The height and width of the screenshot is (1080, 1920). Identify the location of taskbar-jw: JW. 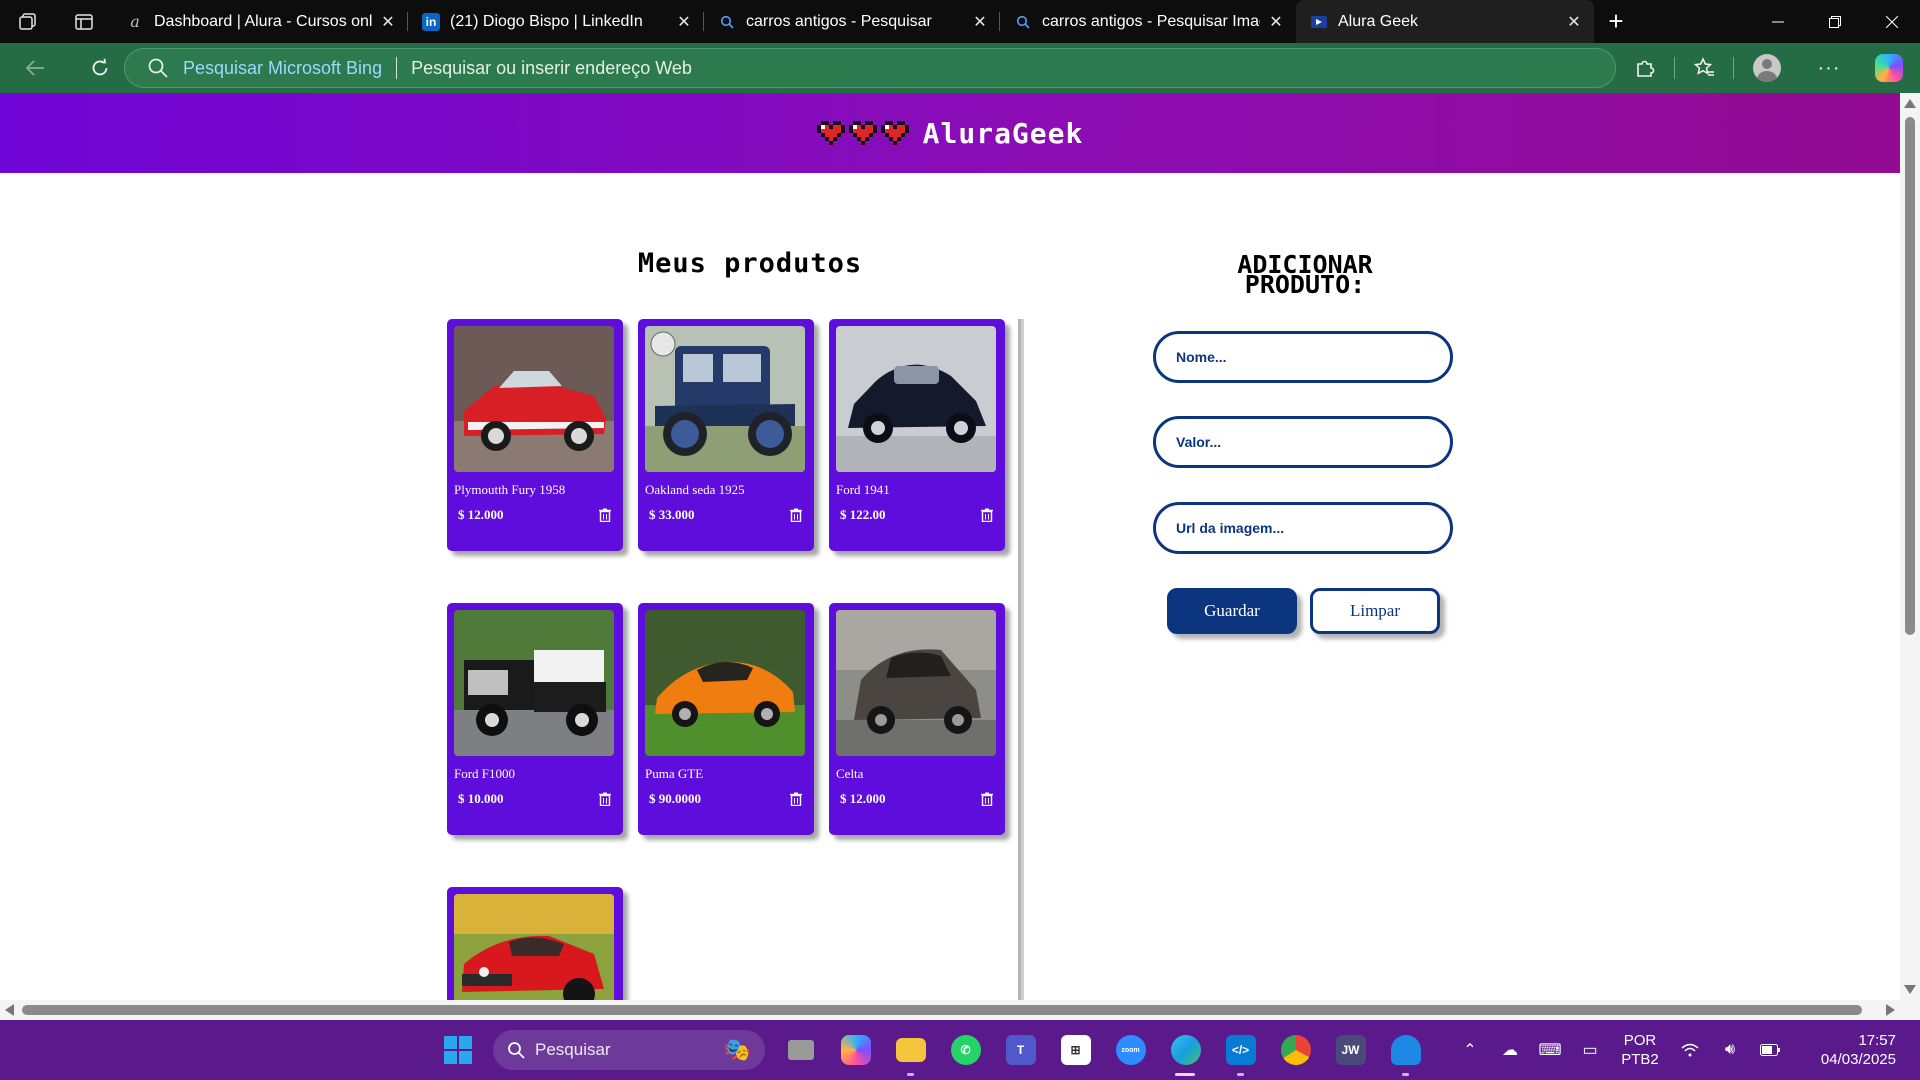
(1350, 1050).